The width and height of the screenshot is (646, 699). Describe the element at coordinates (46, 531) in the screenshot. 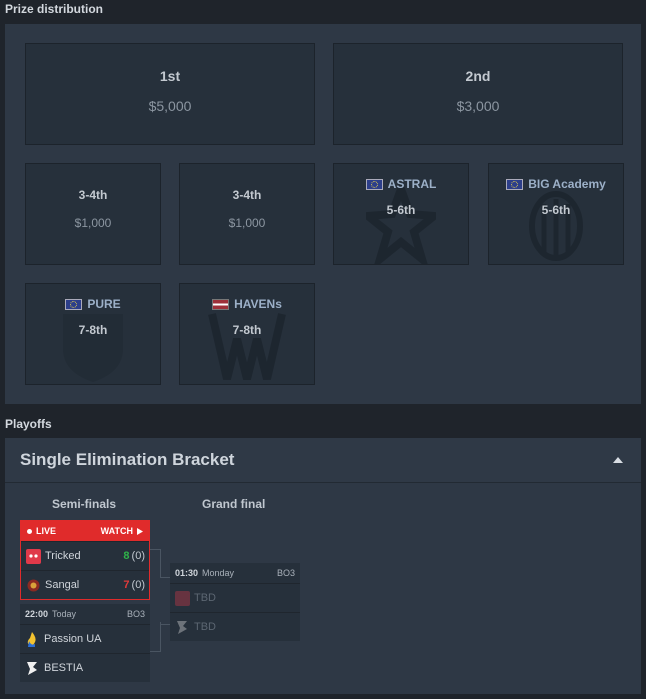

I see `live-label: LIVE` at that location.